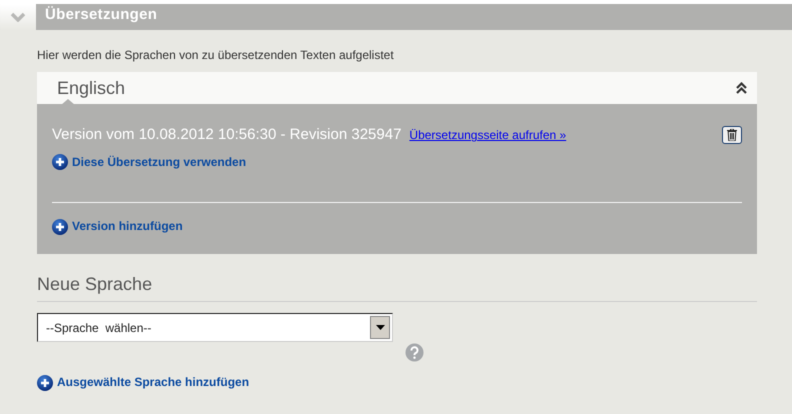  I want to click on dropdown-arrow-icon, so click(380, 327).